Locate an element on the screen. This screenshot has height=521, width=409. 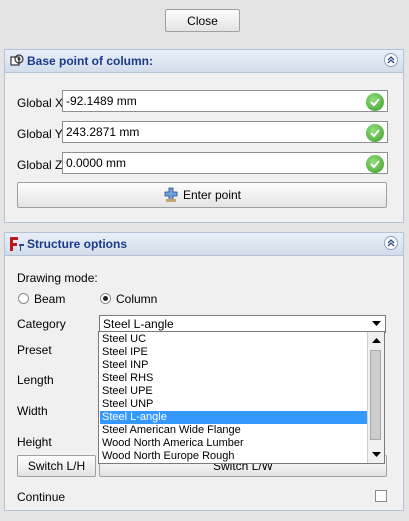
dropdown-item: Steel UC is located at coordinates (233, 339).